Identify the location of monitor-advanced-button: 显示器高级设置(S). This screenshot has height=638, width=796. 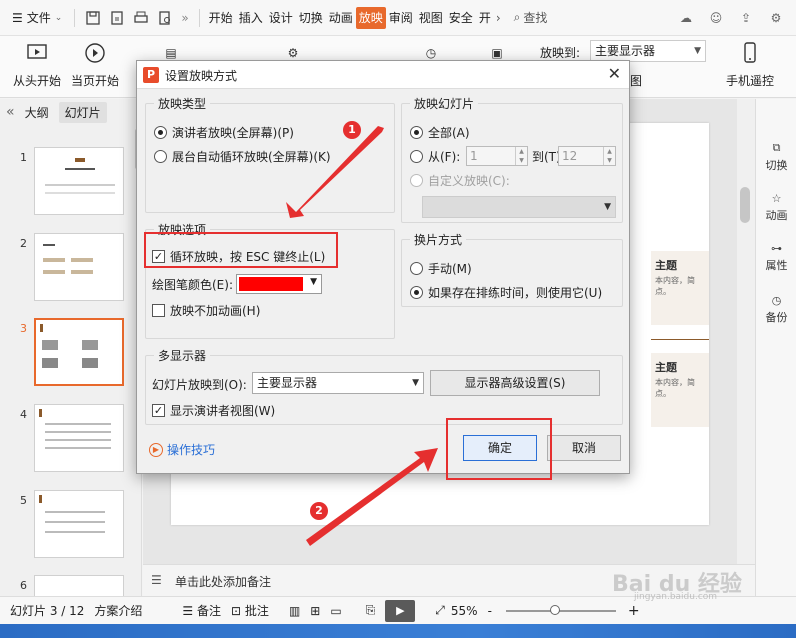
(515, 383).